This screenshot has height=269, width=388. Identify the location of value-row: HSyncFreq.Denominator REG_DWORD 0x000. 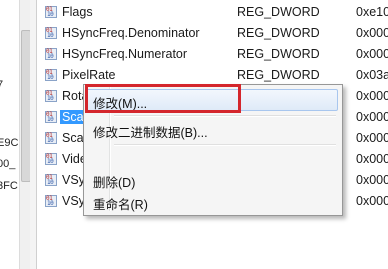
(212, 33).